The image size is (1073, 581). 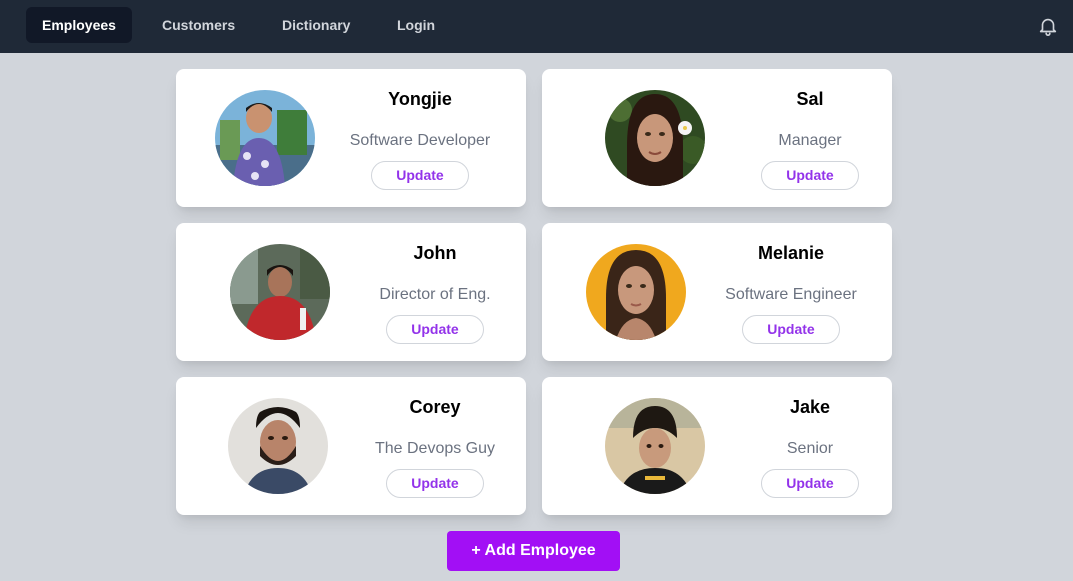 I want to click on add-employee-button: + Add Employee, so click(x=533, y=551).